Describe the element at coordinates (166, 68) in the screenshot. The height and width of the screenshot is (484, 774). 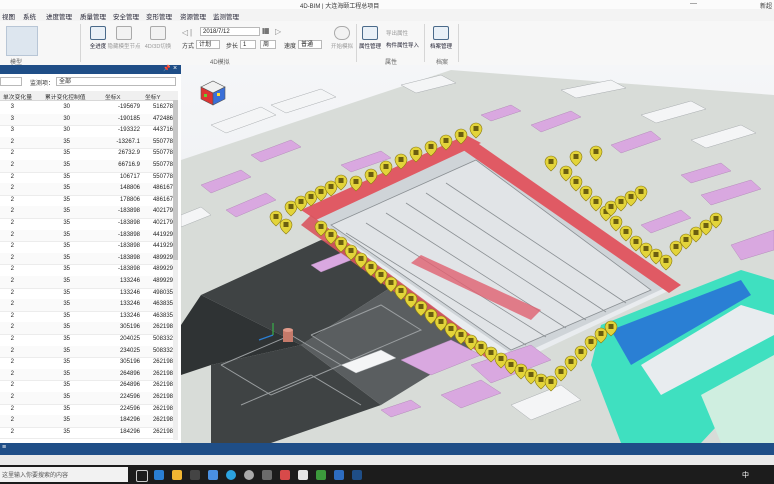
I see `pin-icon: 📌` at that location.